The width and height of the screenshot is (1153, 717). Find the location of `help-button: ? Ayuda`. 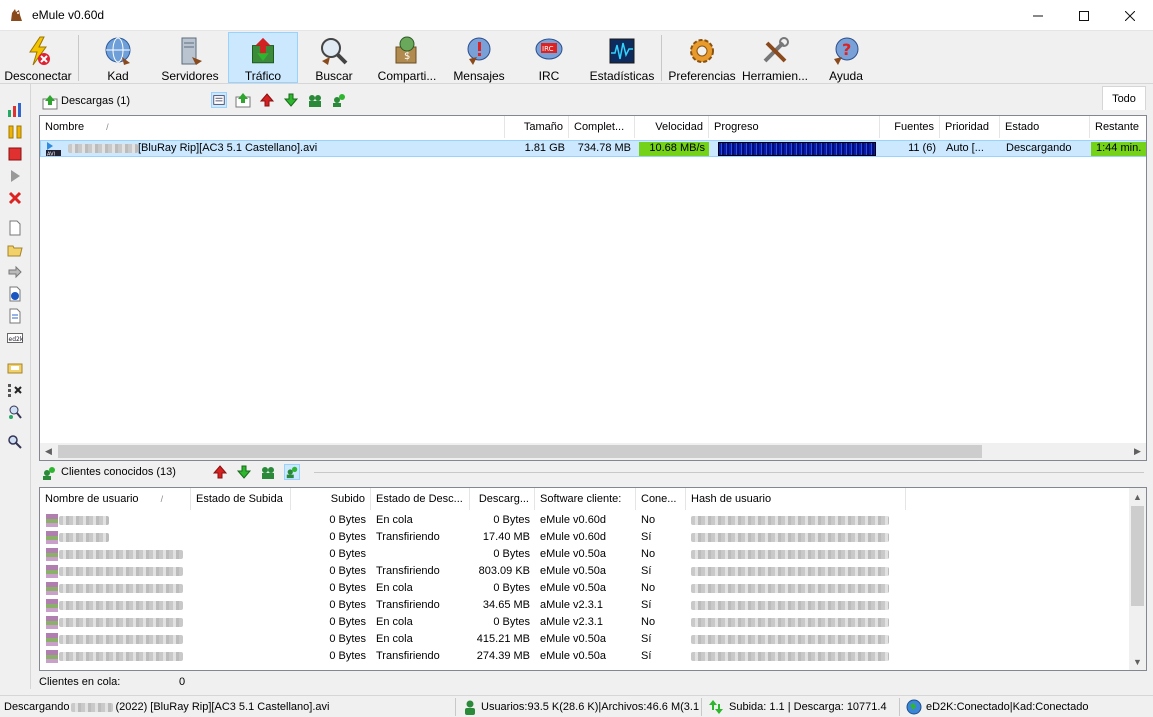

help-button: ? Ayuda is located at coordinates (846, 57).